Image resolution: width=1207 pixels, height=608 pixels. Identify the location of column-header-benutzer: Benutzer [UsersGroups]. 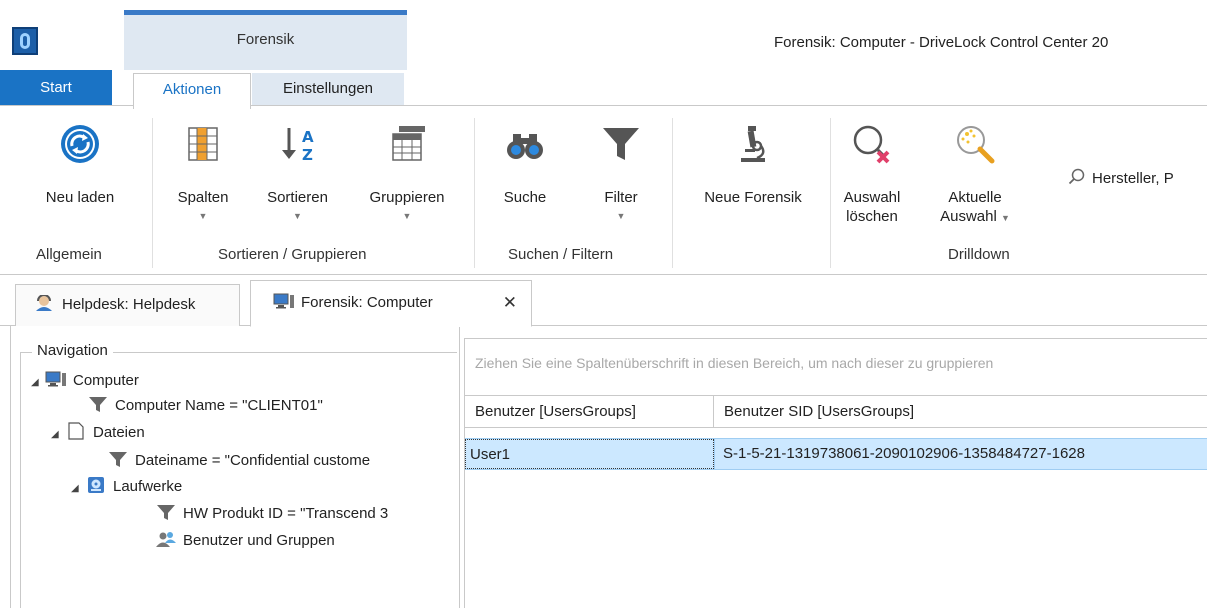
(589, 412).